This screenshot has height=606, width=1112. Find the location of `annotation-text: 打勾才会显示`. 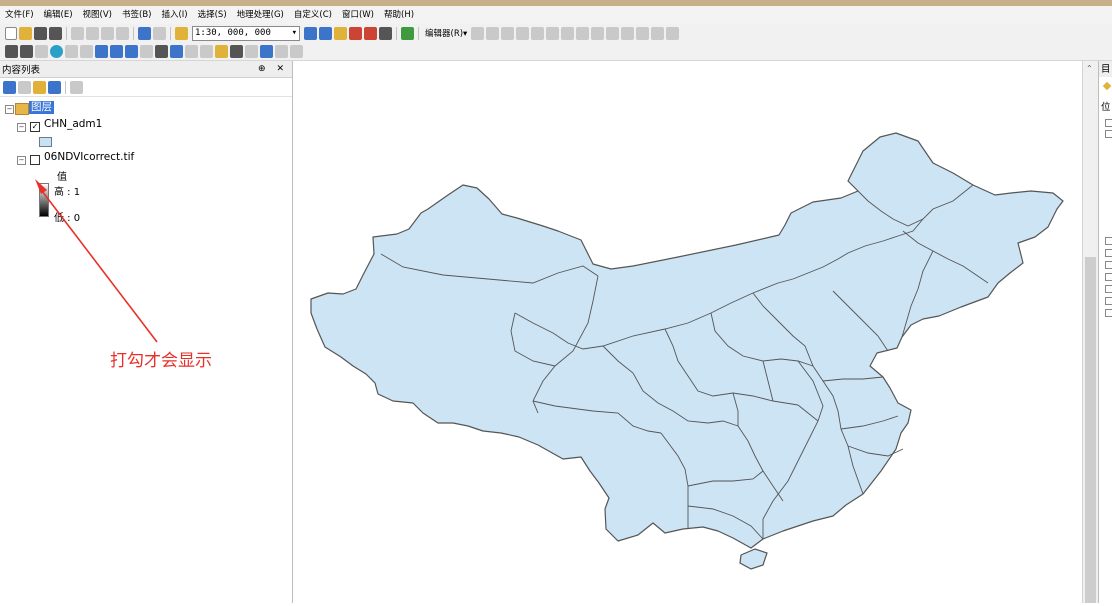

annotation-text: 打勾才会显示 is located at coordinates (161, 361).